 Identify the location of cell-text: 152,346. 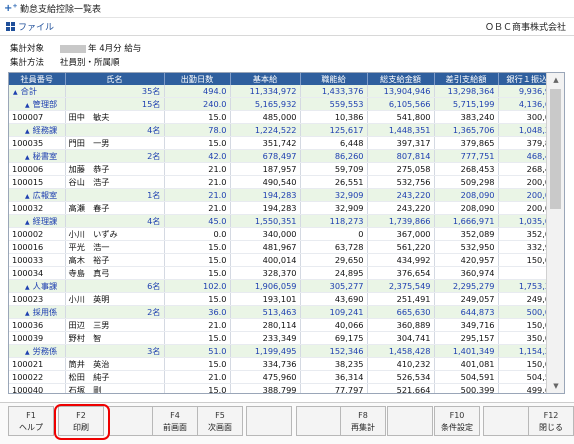
(346, 351).